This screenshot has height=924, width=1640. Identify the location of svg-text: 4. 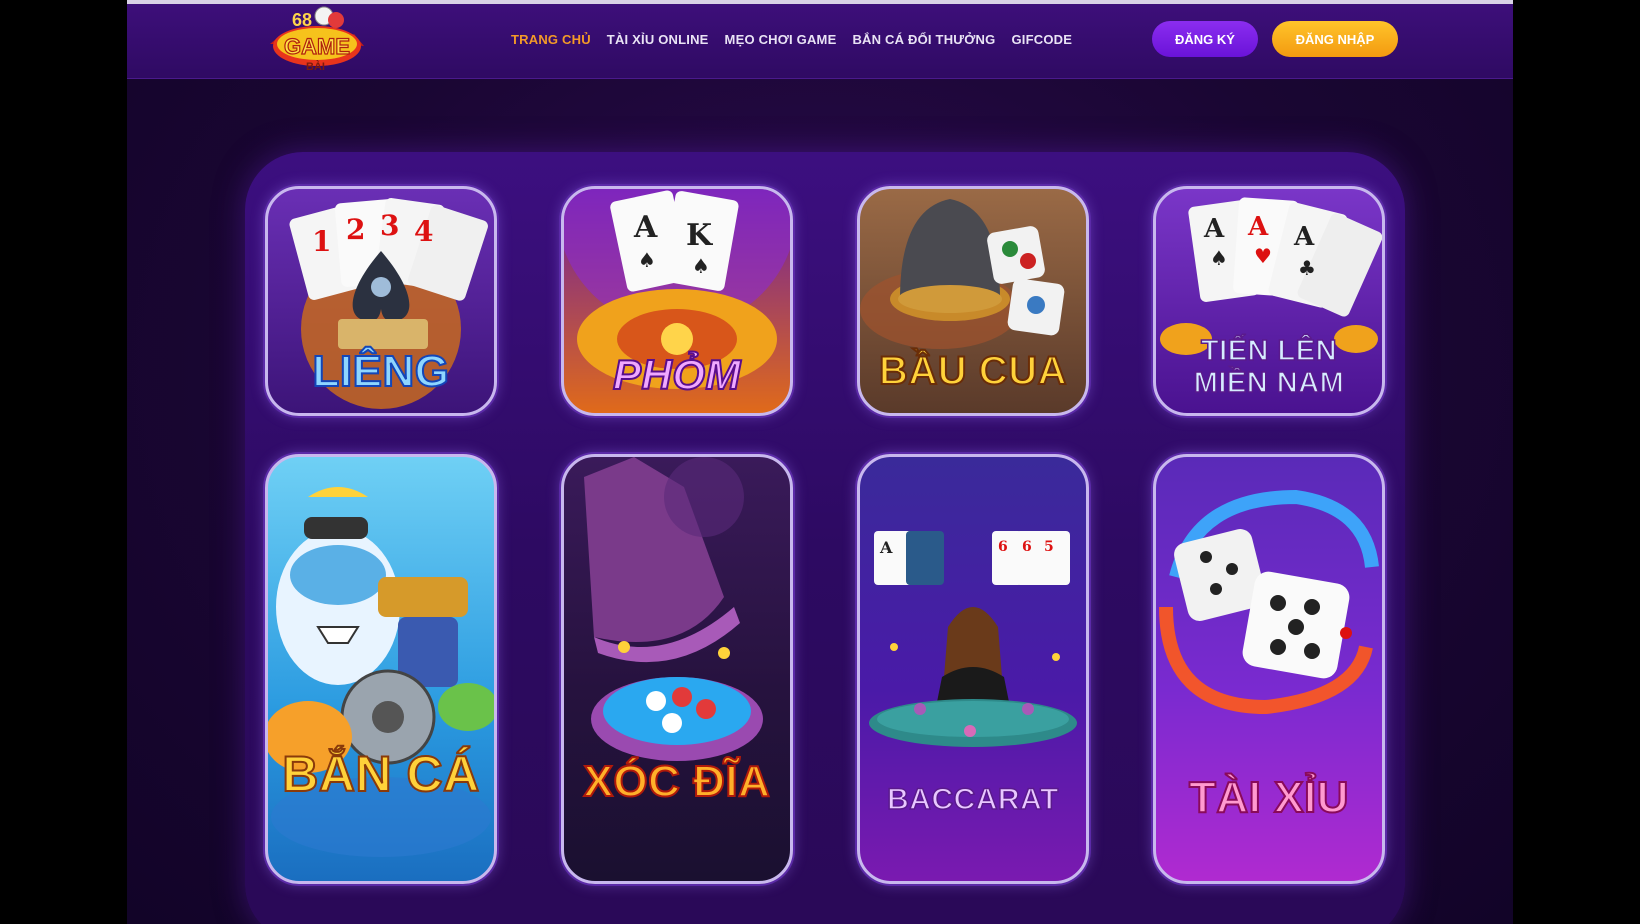
(423, 231).